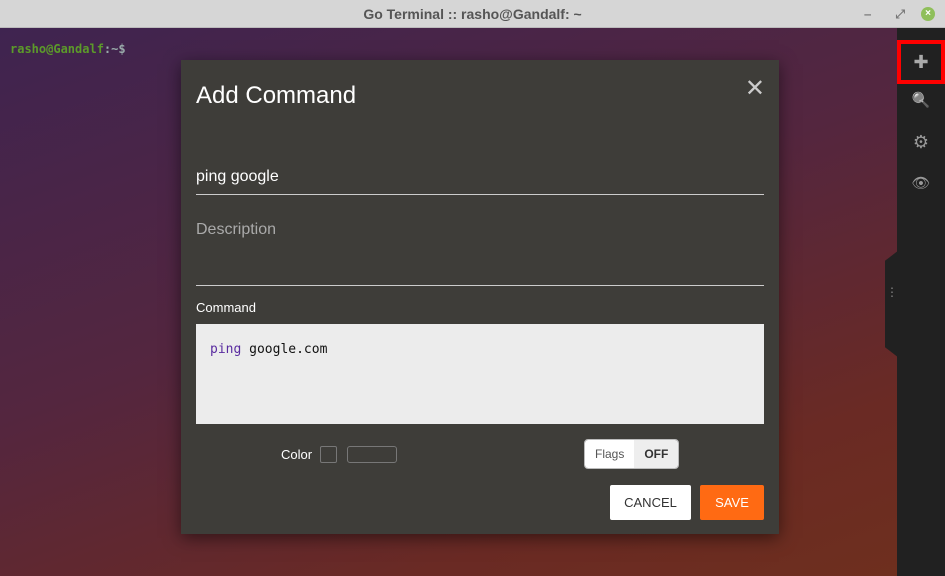 Image resolution: width=945 pixels, height=576 pixels. What do you see at coordinates (921, 302) in the screenshot?
I see `sidebar: ✚ 🔍 ⚙ 👁` at bounding box center [921, 302].